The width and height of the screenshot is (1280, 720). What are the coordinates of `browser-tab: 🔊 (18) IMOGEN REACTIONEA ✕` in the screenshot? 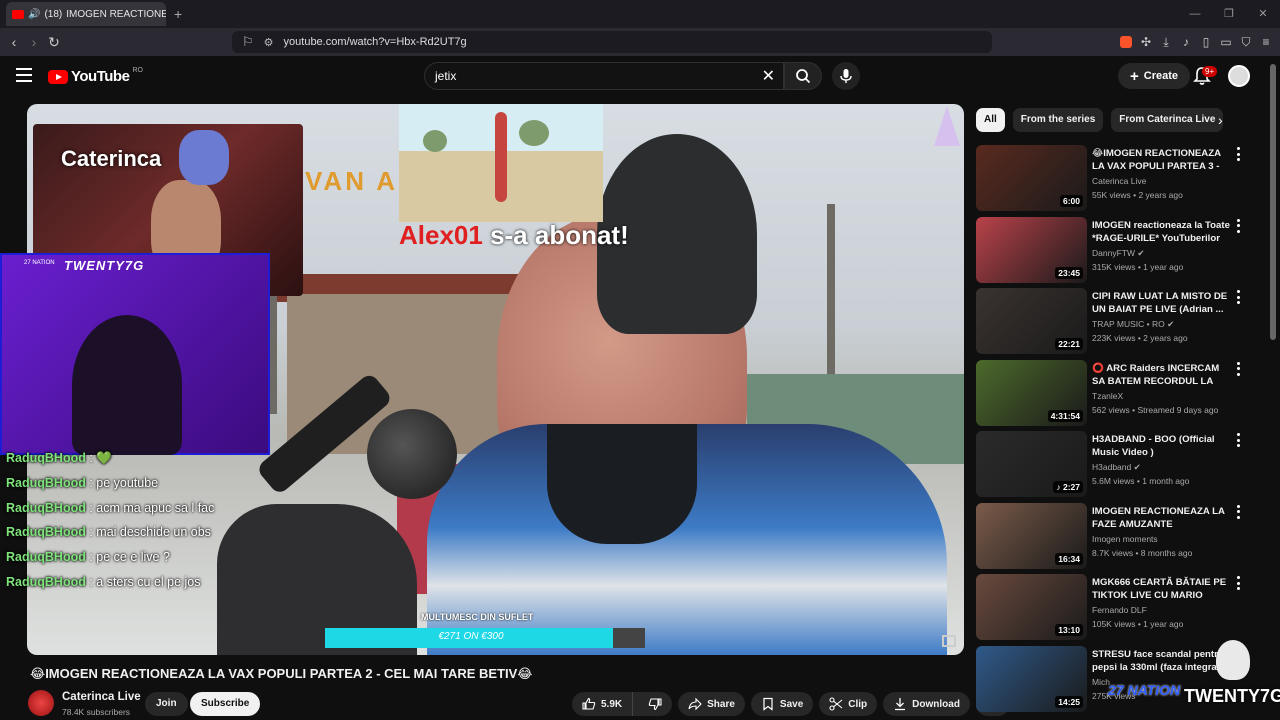 It's located at (86, 14).